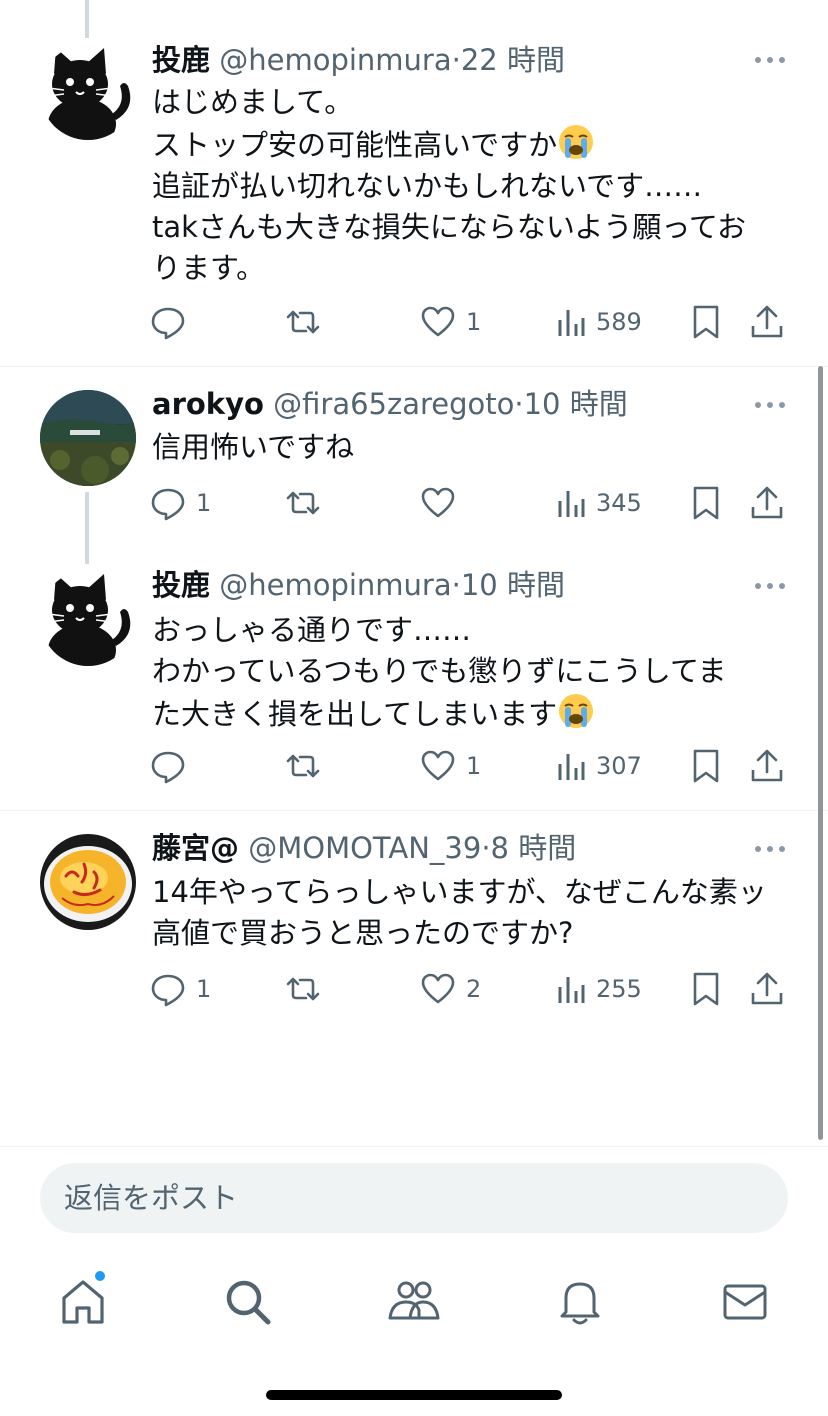  What do you see at coordinates (534, 848) in the screenshot?
I see `timestamp: 8 時間` at bounding box center [534, 848].